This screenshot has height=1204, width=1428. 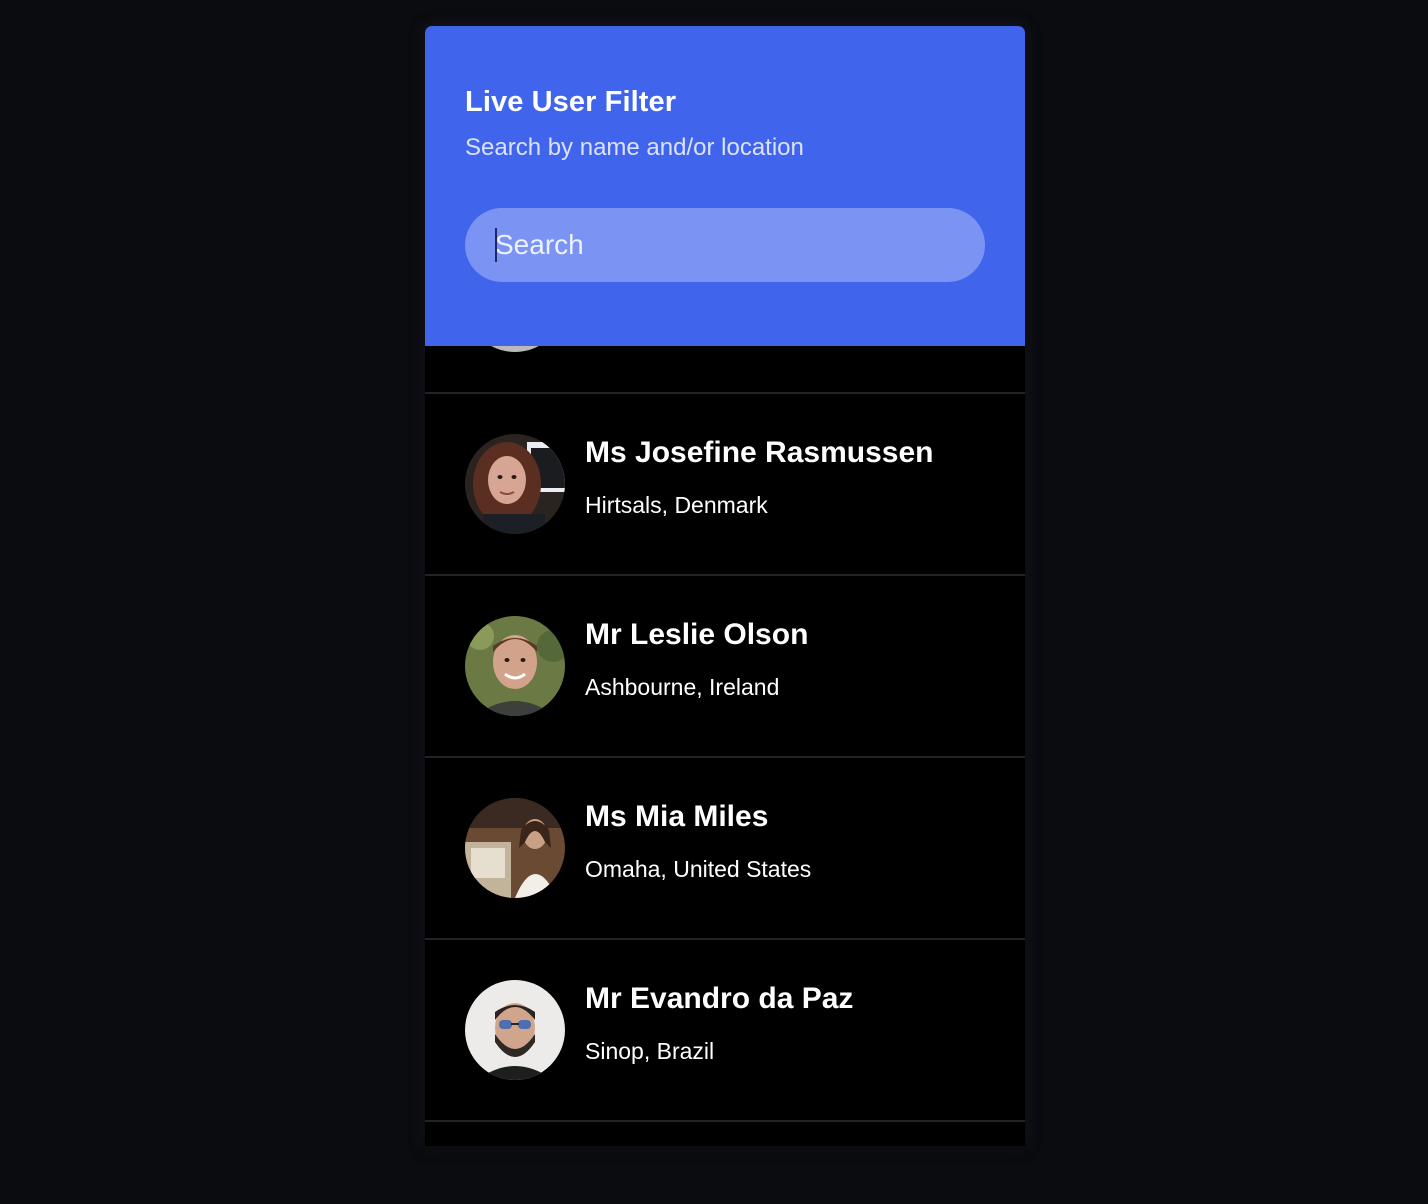 What do you see at coordinates (697, 634) in the screenshot?
I see `user-name: Mr Leslie Olson` at bounding box center [697, 634].